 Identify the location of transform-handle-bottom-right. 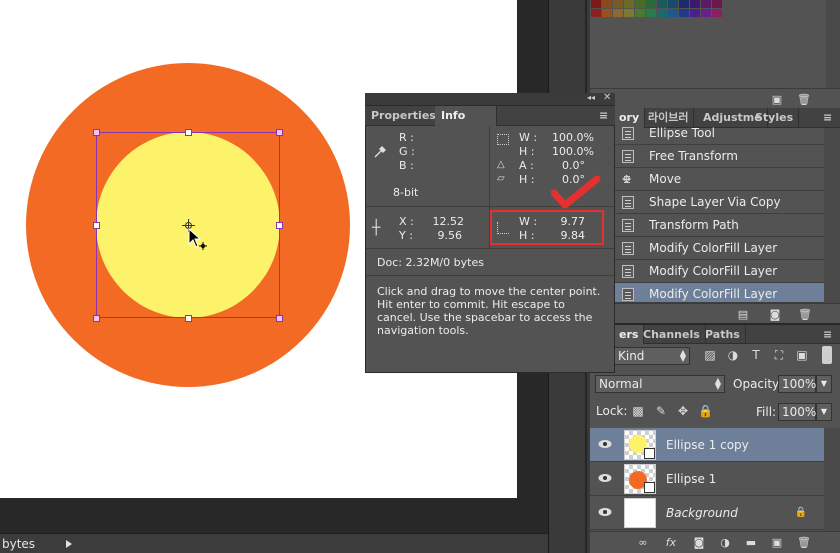
(279, 318).